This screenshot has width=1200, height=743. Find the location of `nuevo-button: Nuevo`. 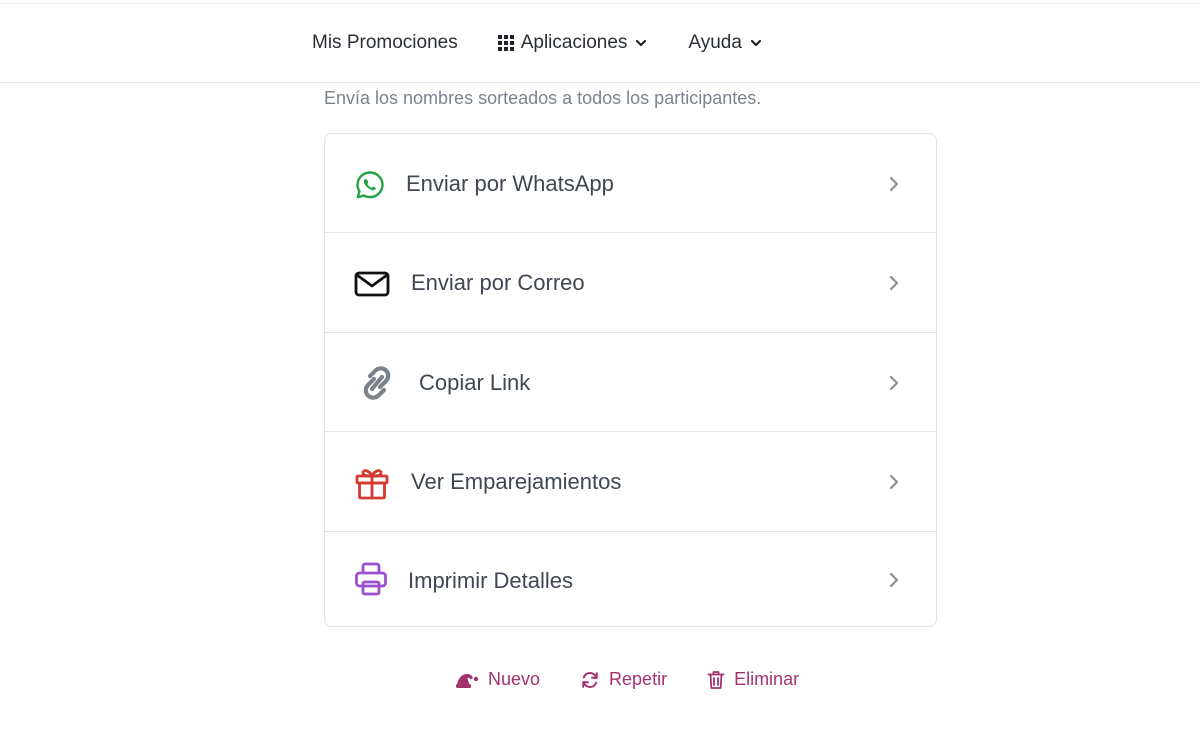

nuevo-button: Nuevo is located at coordinates (497, 679).